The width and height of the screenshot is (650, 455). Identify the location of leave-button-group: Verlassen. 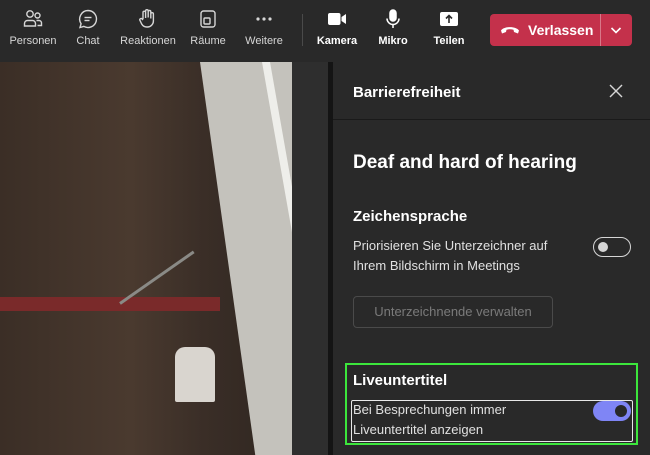
(561, 30).